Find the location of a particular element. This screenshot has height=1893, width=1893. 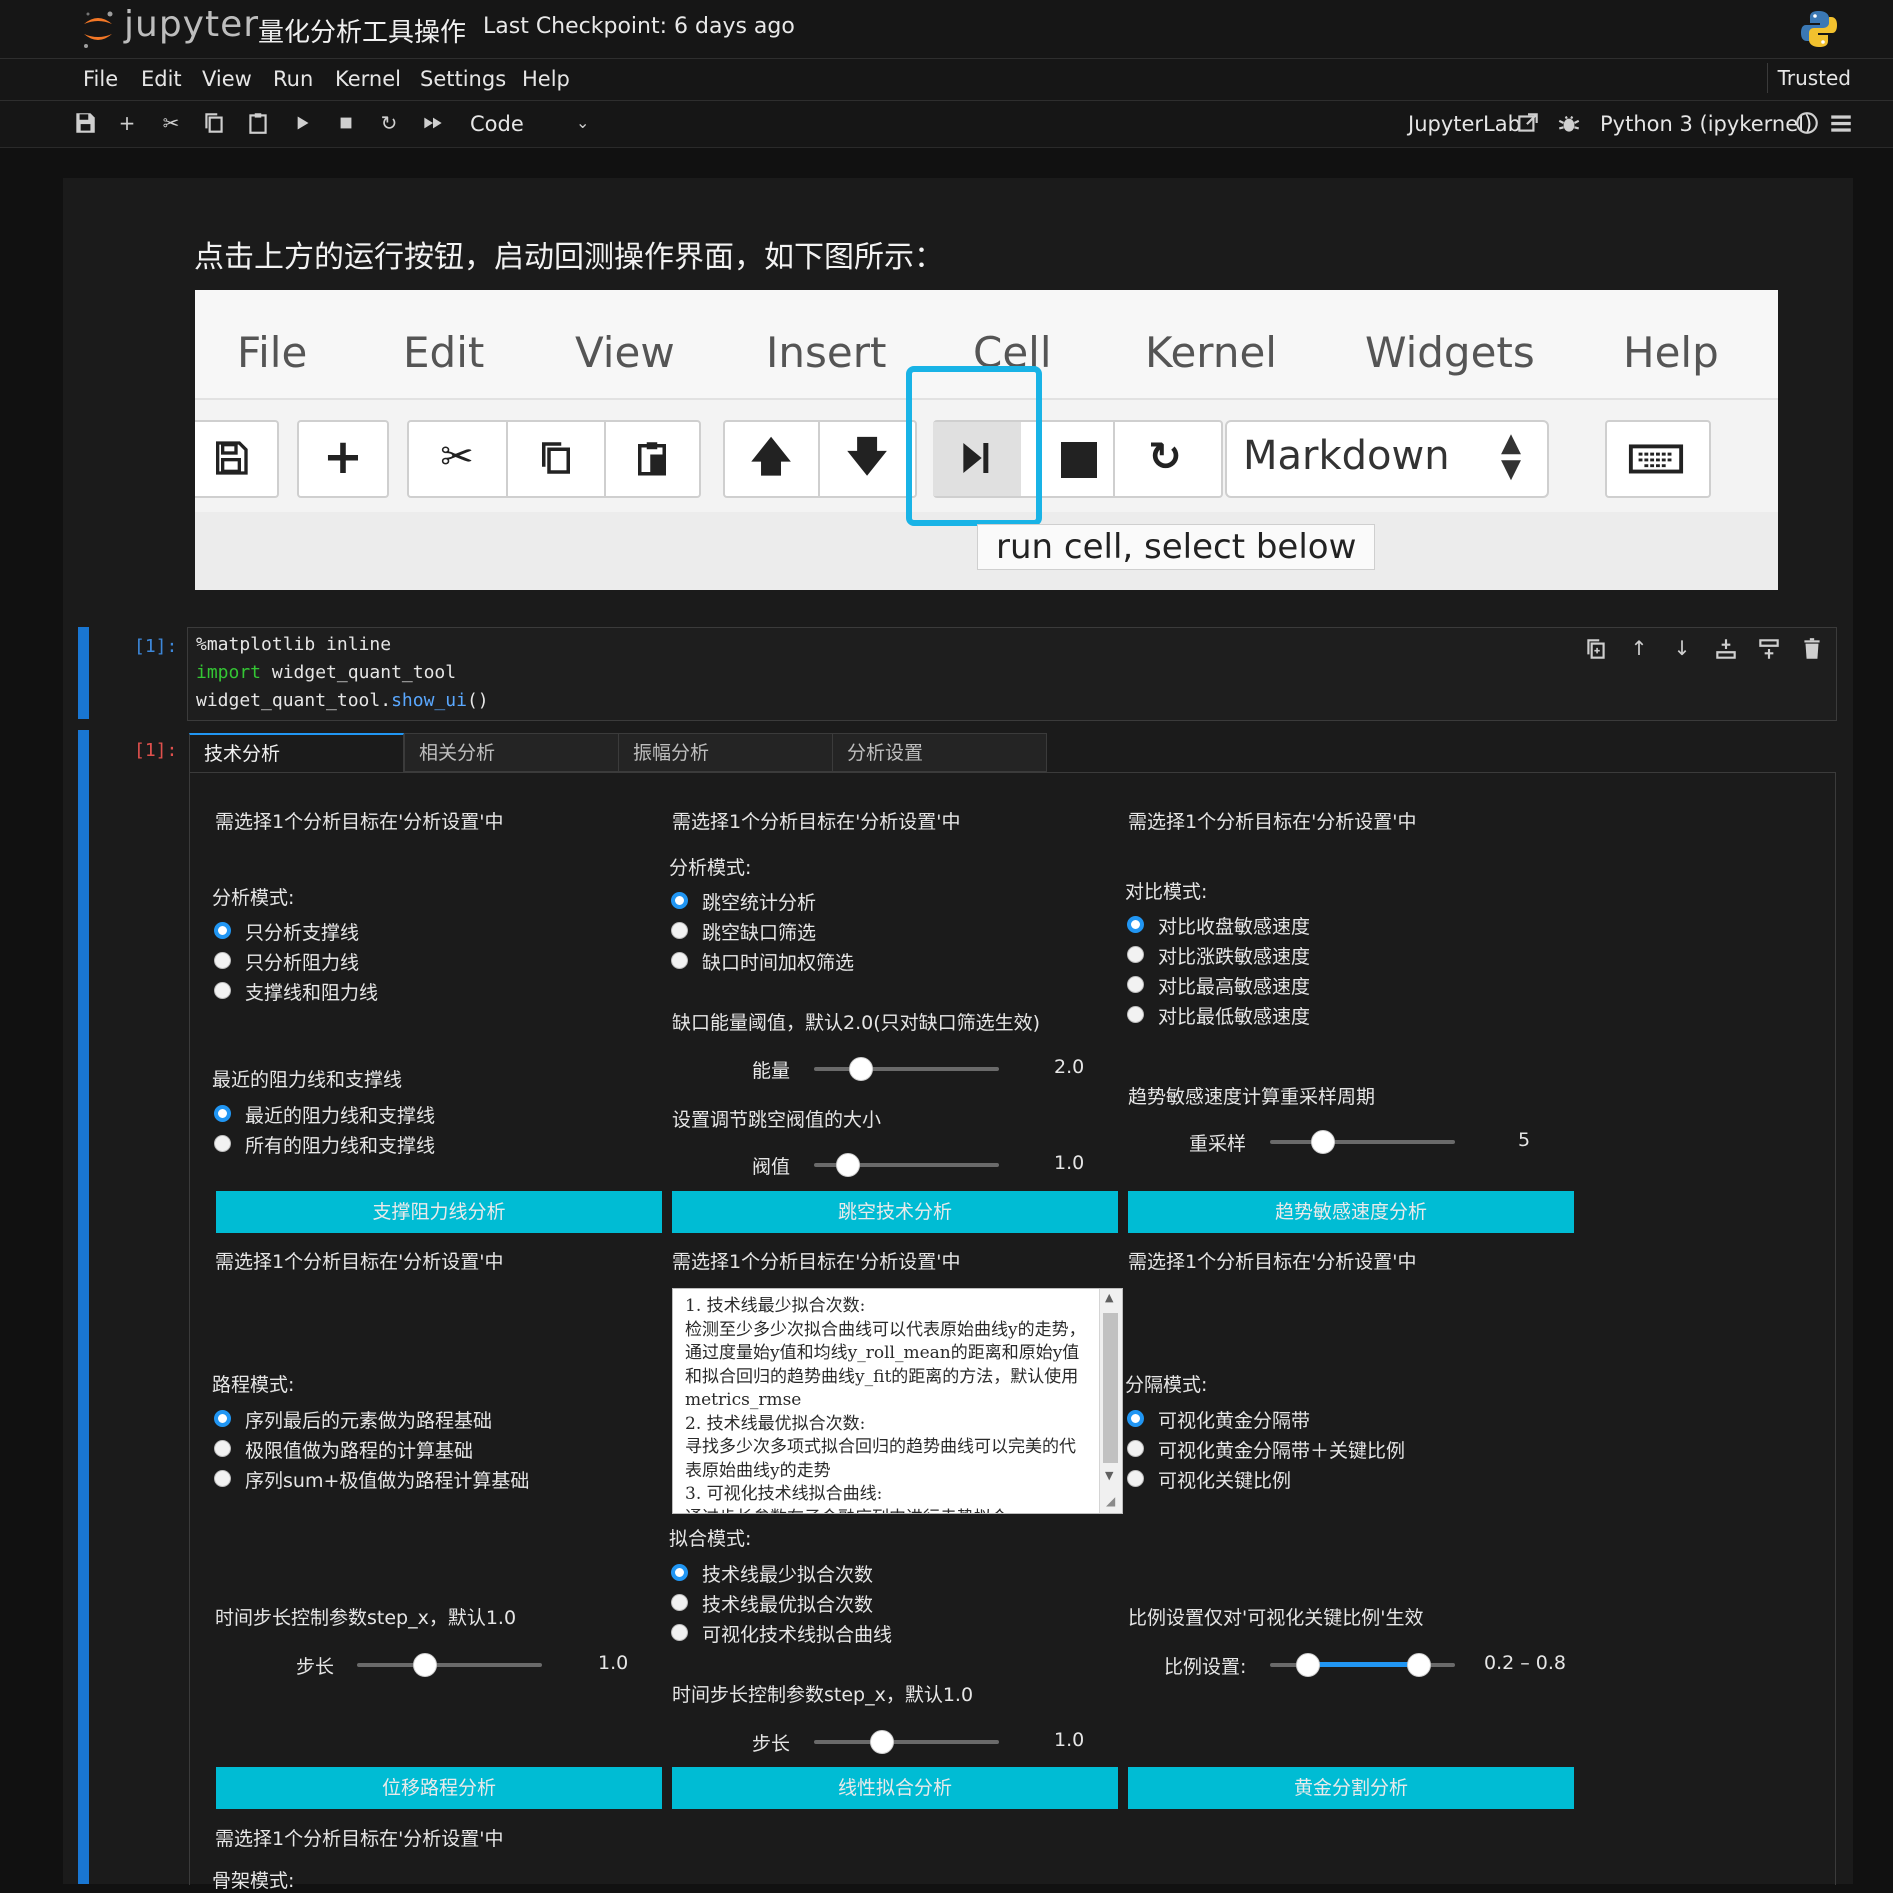

stop-icon is located at coordinates (346, 123).